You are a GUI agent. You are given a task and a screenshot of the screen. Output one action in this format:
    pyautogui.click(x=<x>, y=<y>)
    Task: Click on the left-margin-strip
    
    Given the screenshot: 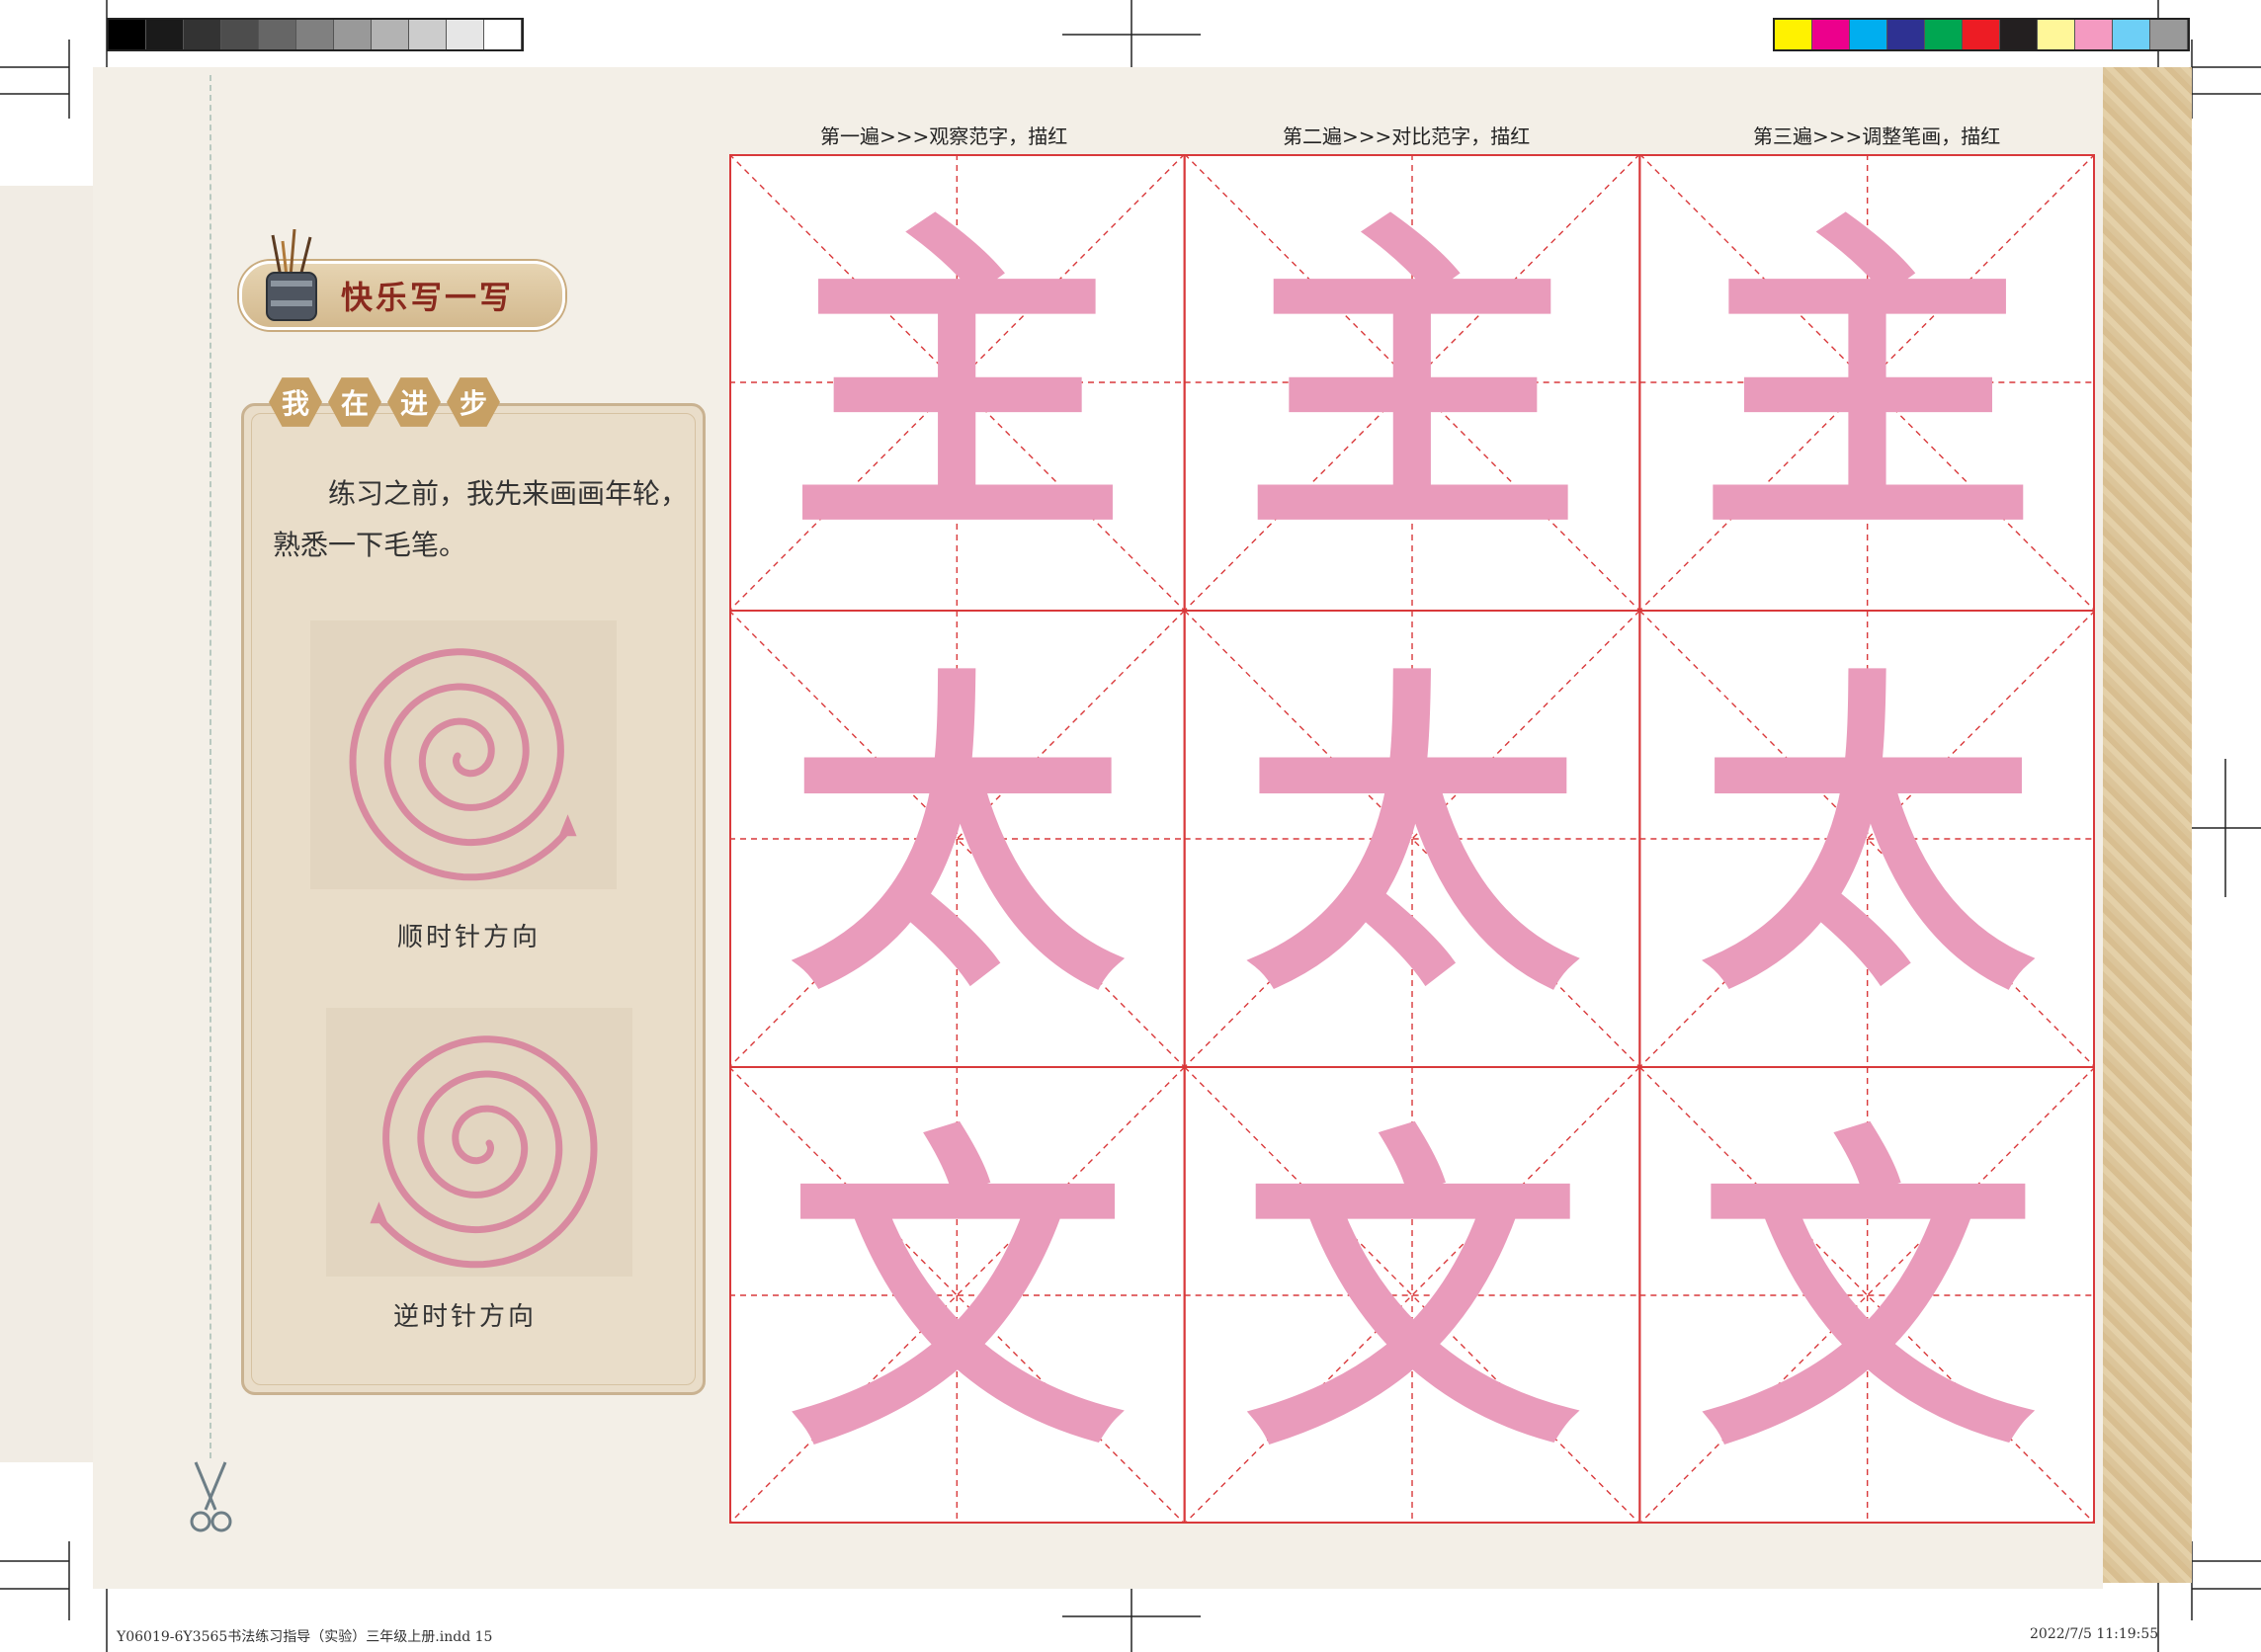 What is the action you would take?
    pyautogui.click(x=47, y=824)
    